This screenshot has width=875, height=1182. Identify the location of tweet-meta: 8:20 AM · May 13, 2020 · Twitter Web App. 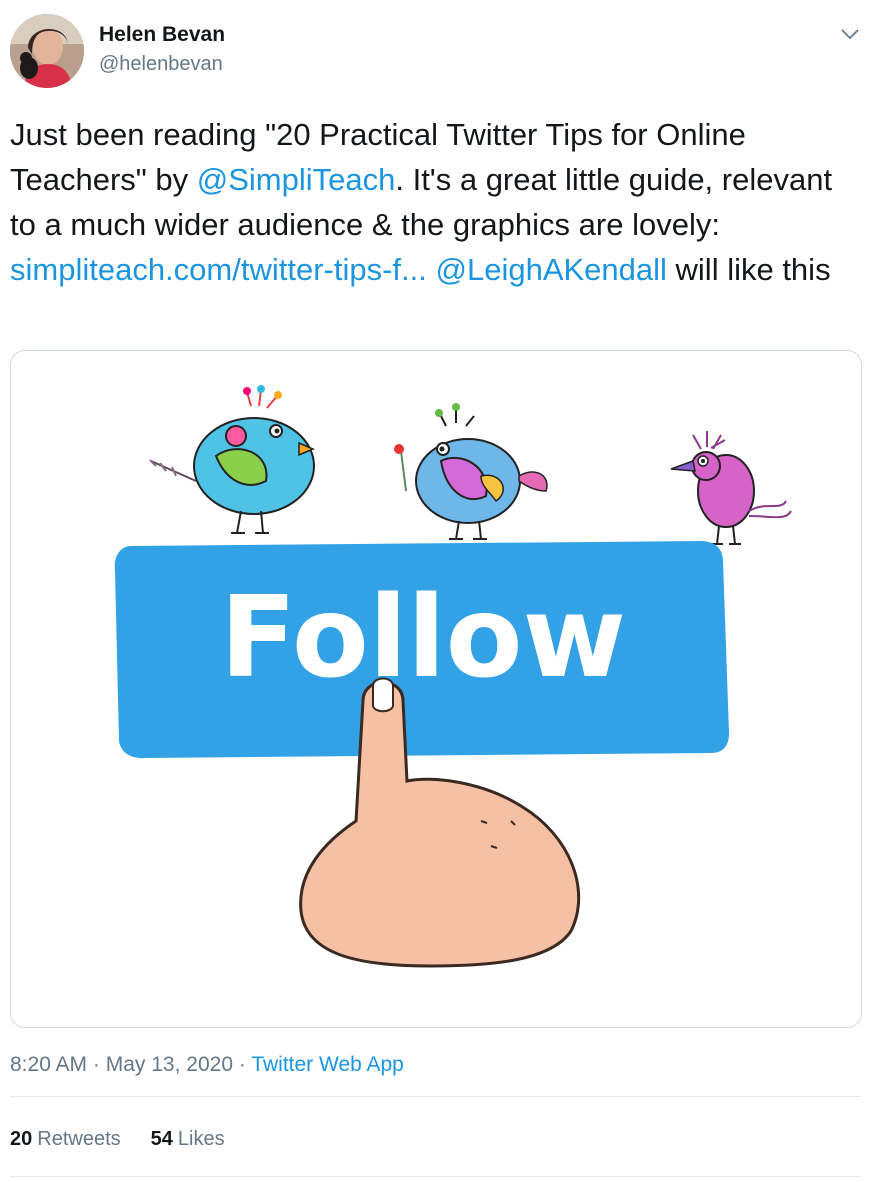
(207, 1065).